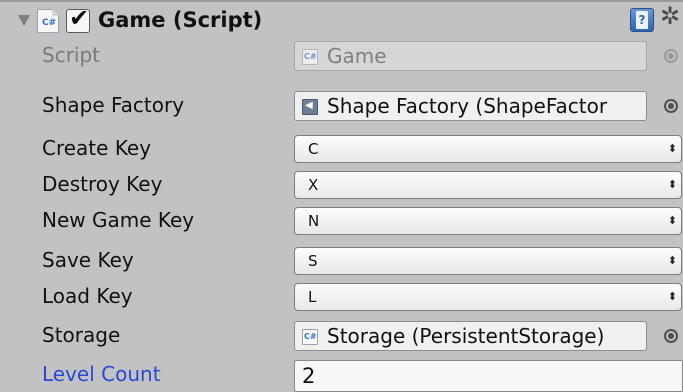 The height and width of the screenshot is (392, 683). I want to click on load-key-dropdown: L ⬍, so click(488, 297).